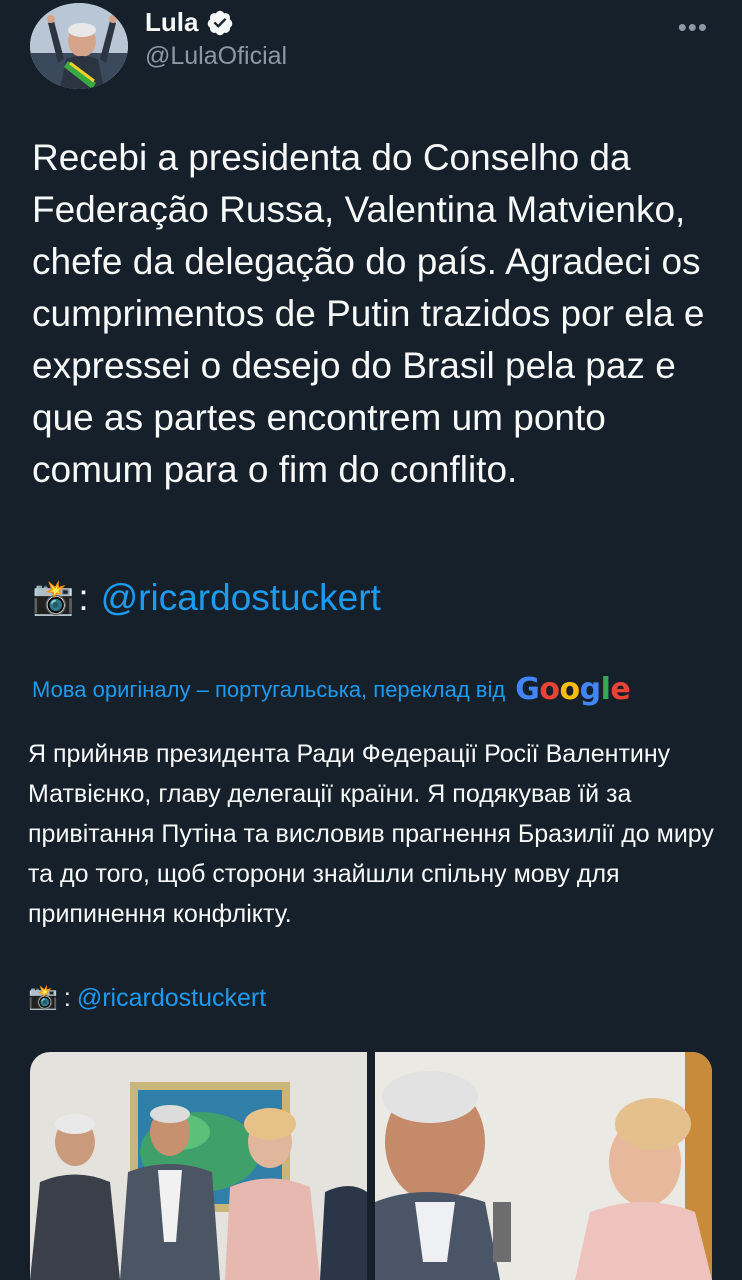 This screenshot has height=1280, width=742. I want to click on translated-photo-credit: 📸 : @ricardostuckert, so click(147, 998).